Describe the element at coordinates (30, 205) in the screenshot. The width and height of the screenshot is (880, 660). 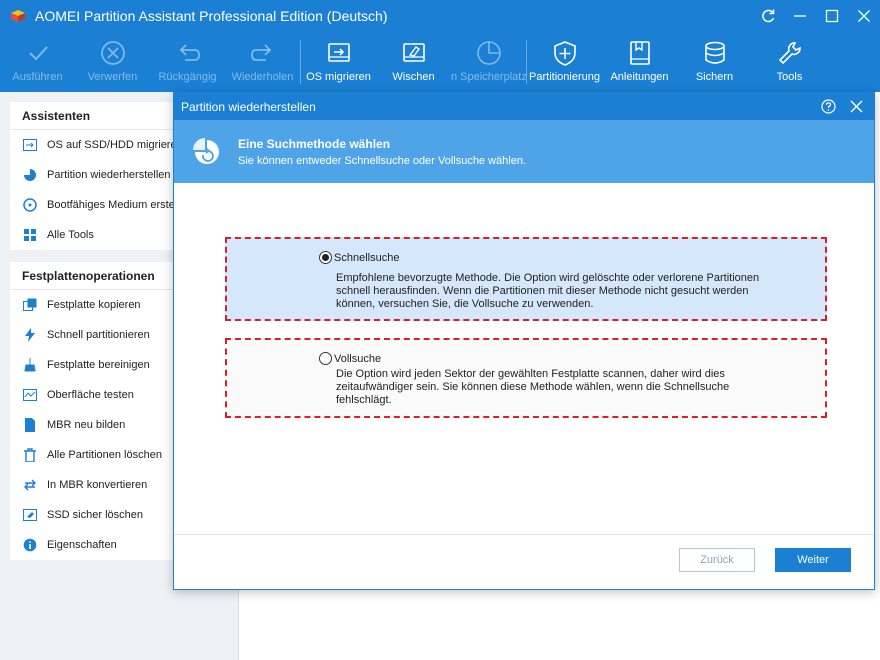
I see `boot-media-icon` at that location.